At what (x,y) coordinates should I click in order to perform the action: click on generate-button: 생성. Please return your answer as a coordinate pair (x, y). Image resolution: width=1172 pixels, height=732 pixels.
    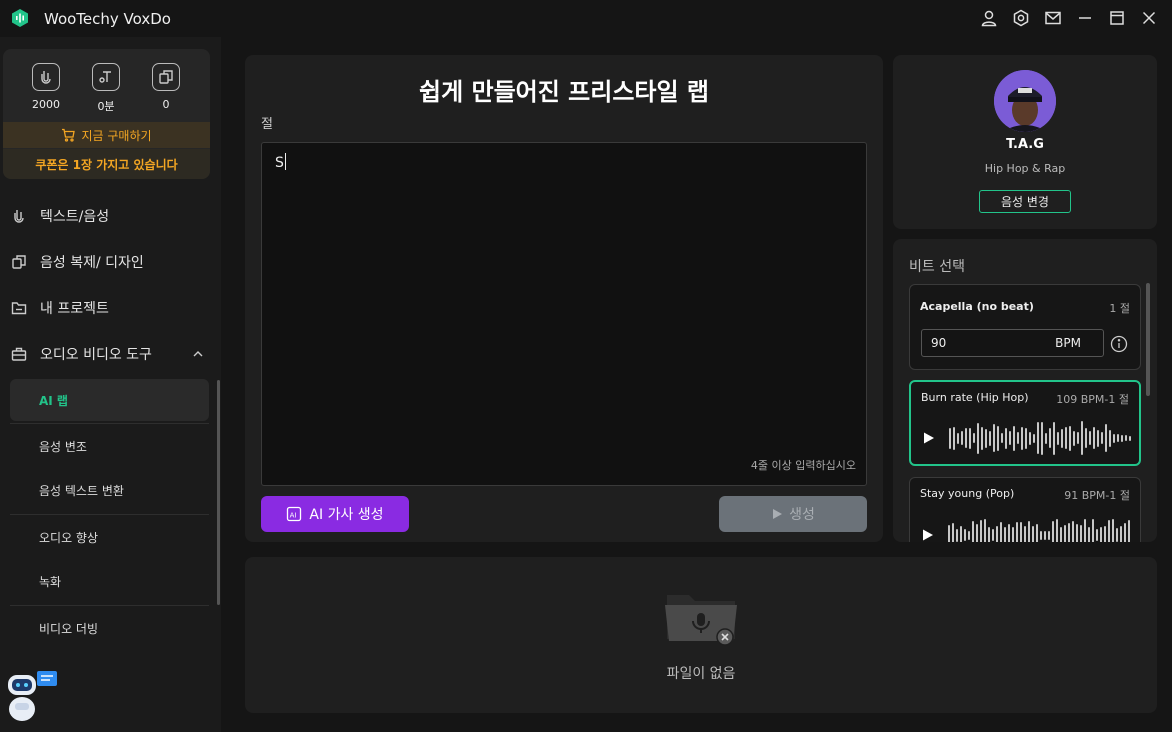
    Looking at the image, I should click on (793, 514).